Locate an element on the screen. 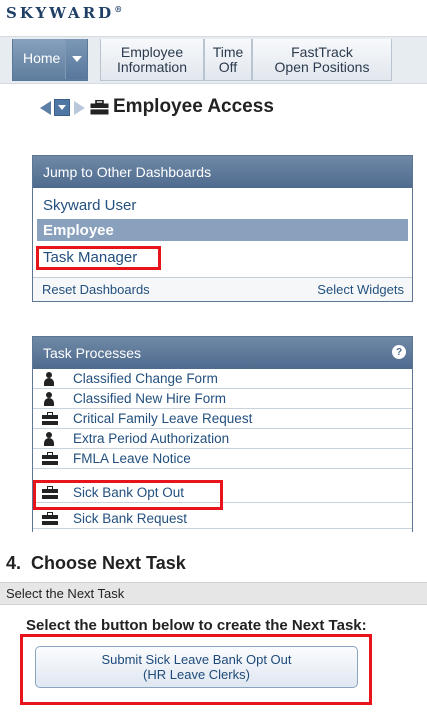 Image resolution: width=427 pixels, height=721 pixels. skyward-logo: SKYWARD® is located at coordinates (64, 13).